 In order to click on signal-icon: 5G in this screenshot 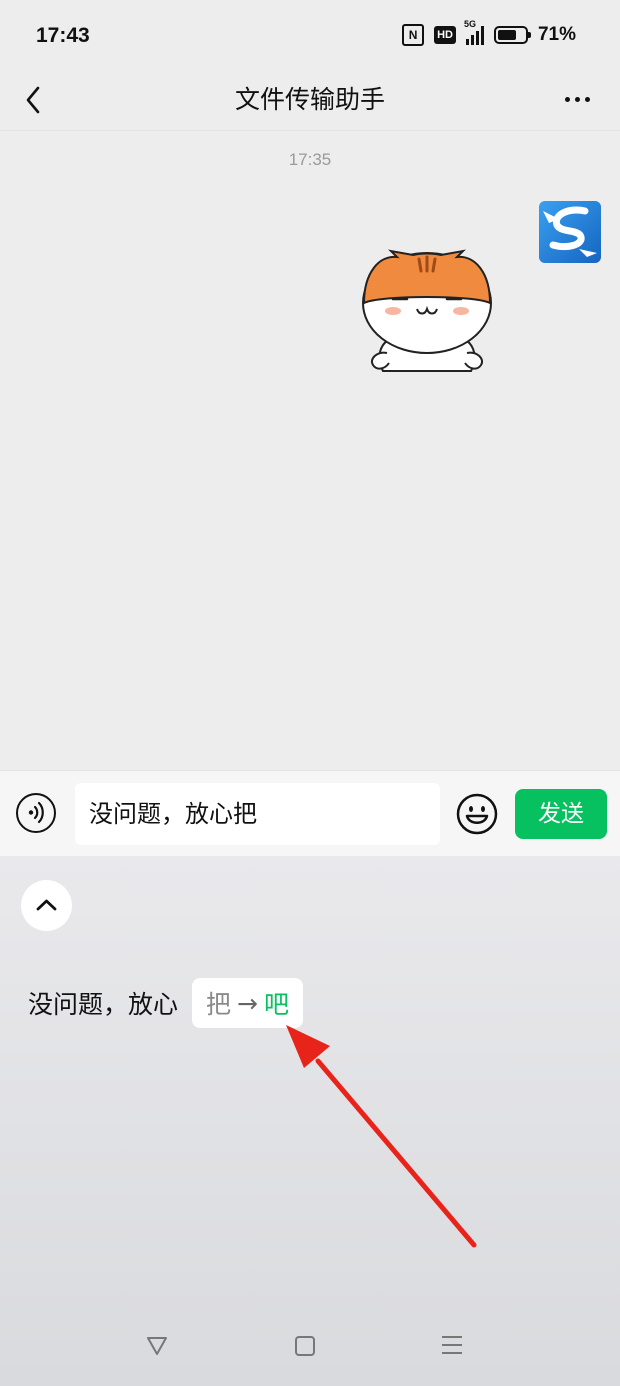, I will do `click(474, 32)`.